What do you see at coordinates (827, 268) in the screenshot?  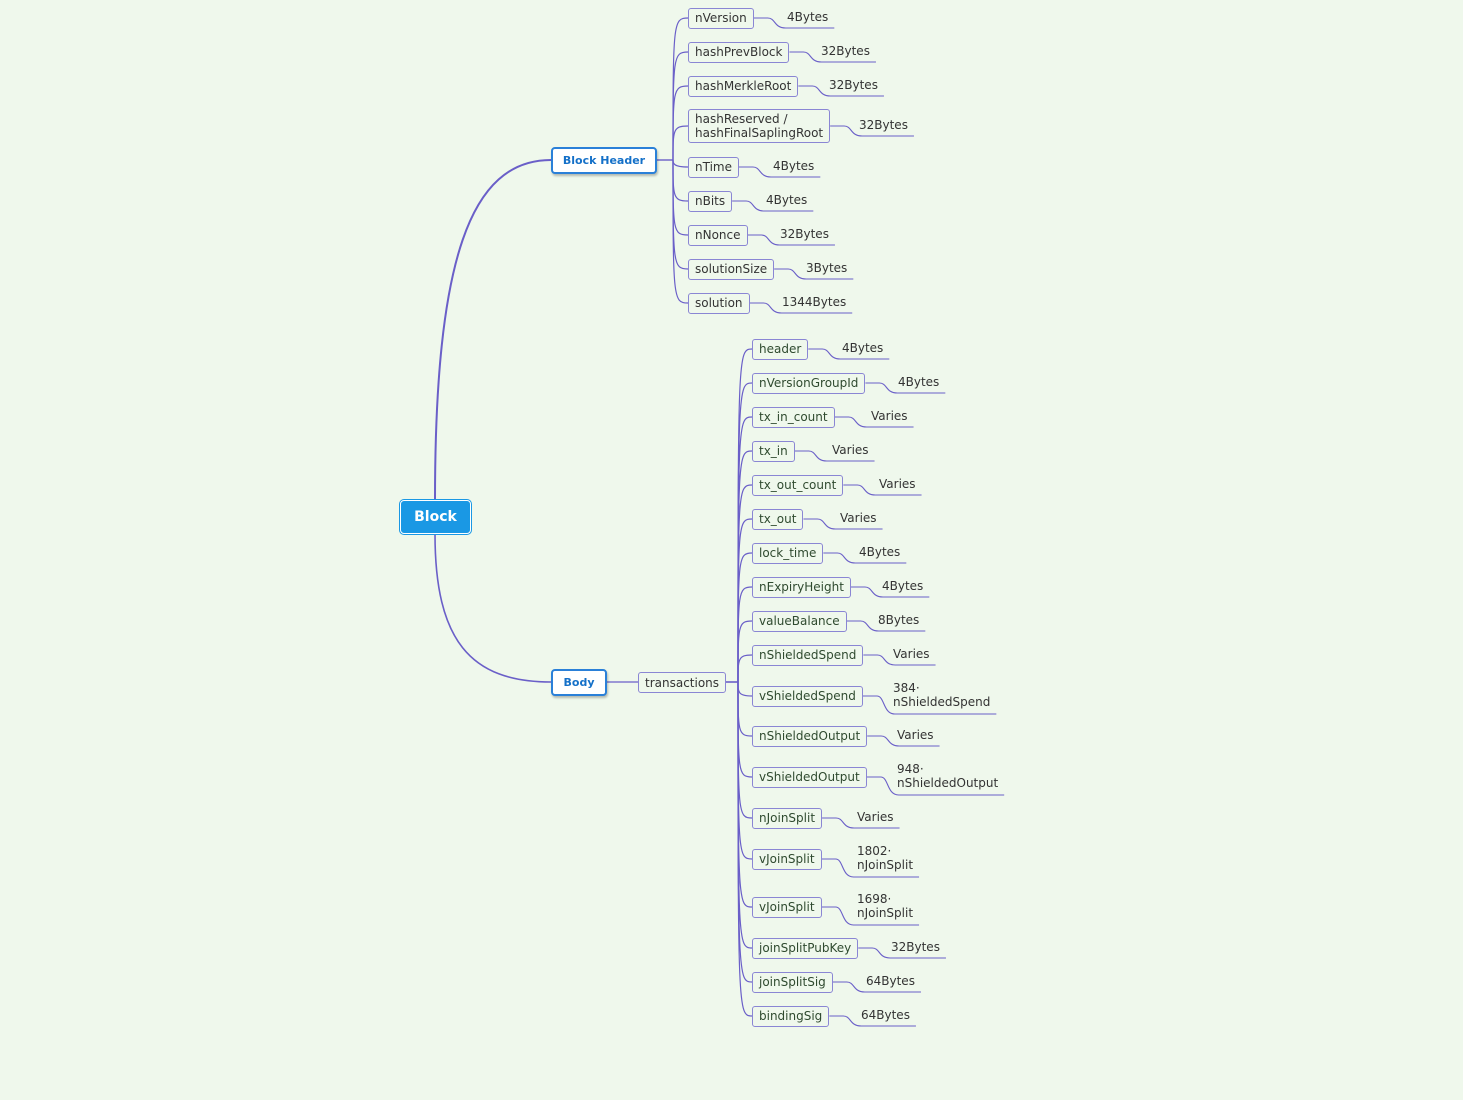 I see `header-field-size: 3Bytes` at bounding box center [827, 268].